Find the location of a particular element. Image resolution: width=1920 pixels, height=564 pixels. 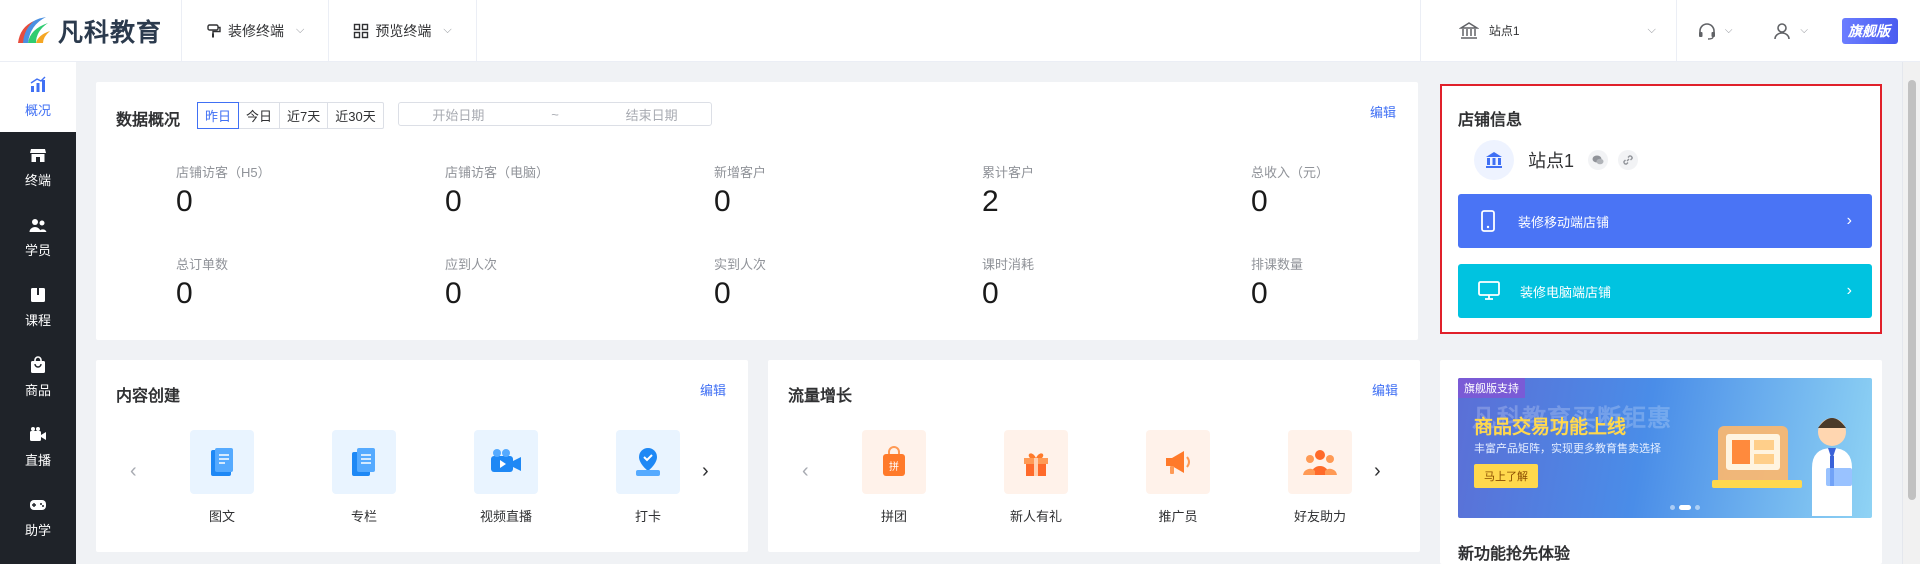

sidebar-item-label: 助学 is located at coordinates (37, 530).